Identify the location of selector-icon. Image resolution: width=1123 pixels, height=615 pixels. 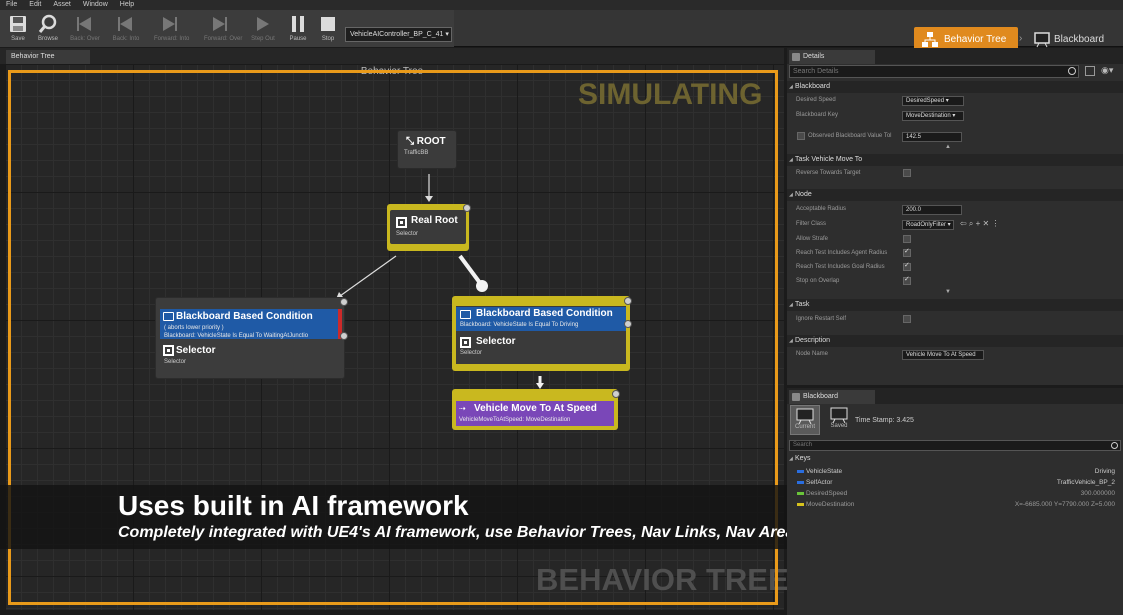
(401, 222).